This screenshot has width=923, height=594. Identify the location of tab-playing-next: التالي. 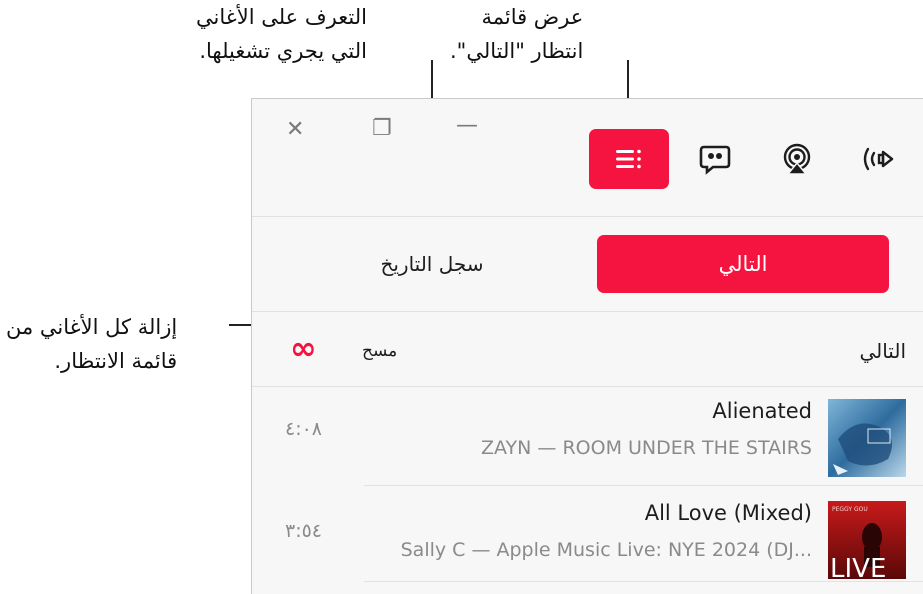
(743, 264).